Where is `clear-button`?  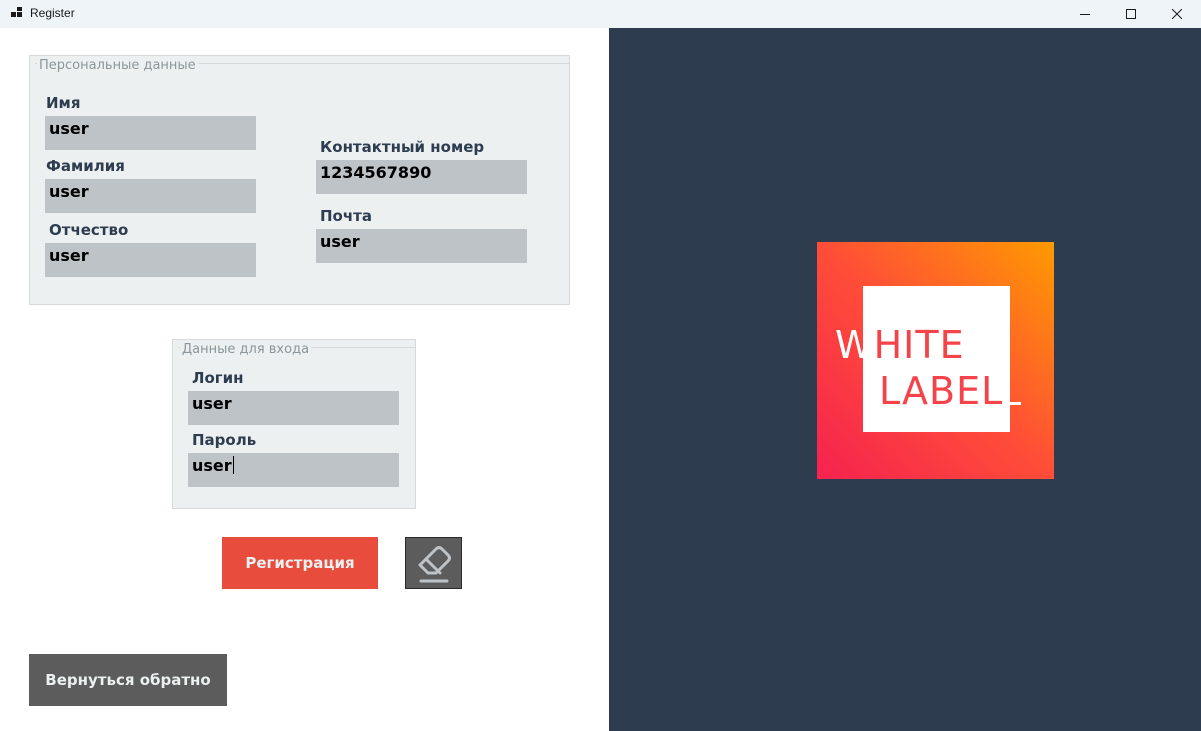
clear-button is located at coordinates (433, 563).